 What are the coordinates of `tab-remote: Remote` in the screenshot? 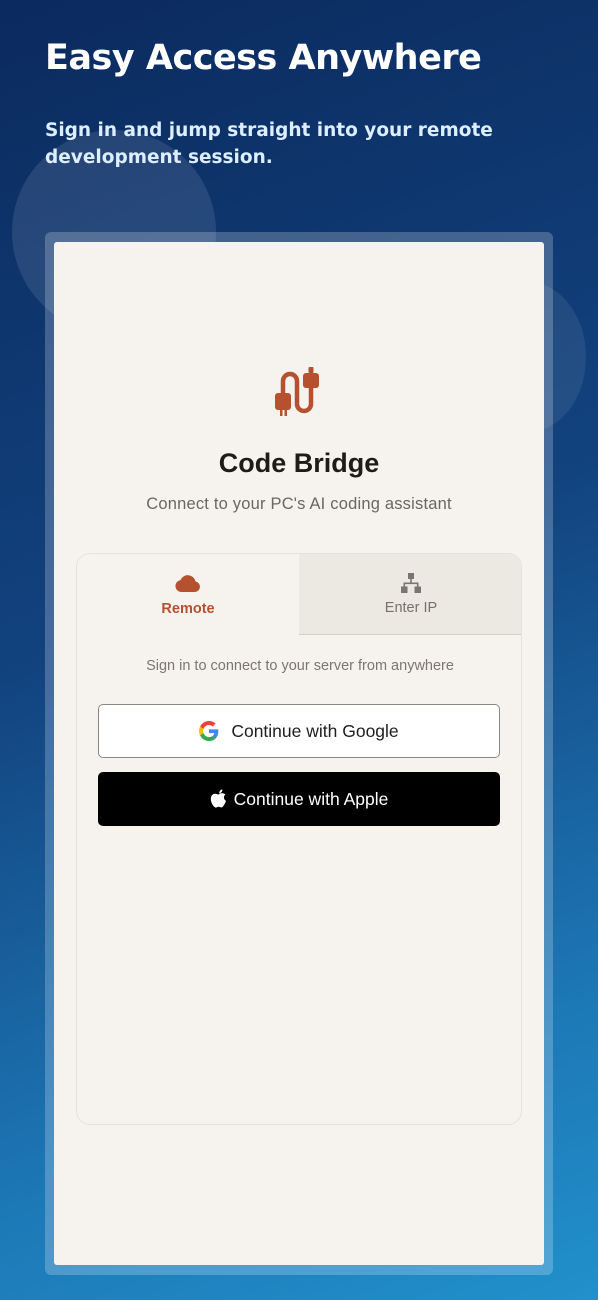 It's located at (188, 594).